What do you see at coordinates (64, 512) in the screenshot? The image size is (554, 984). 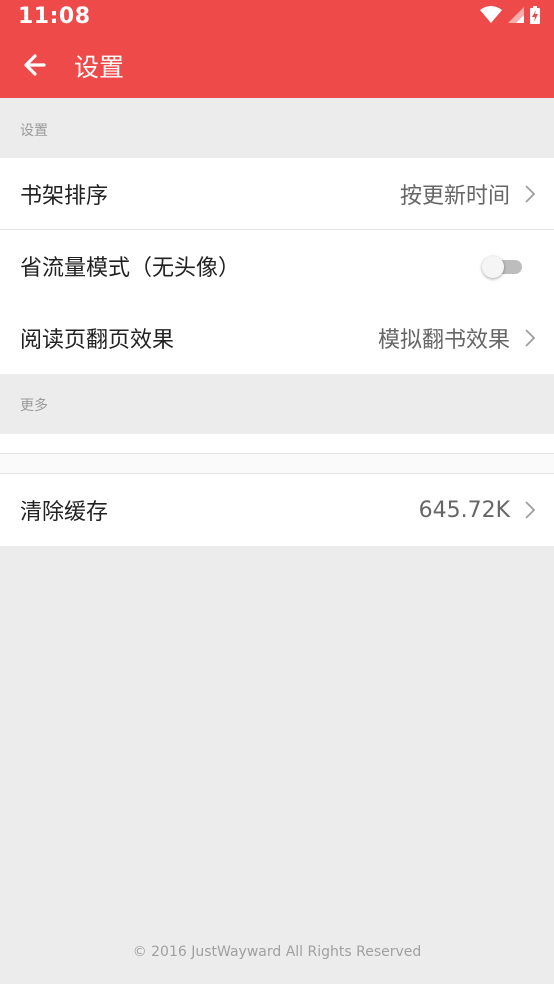 I see `clear-cache-label: 清除缓存` at bounding box center [64, 512].